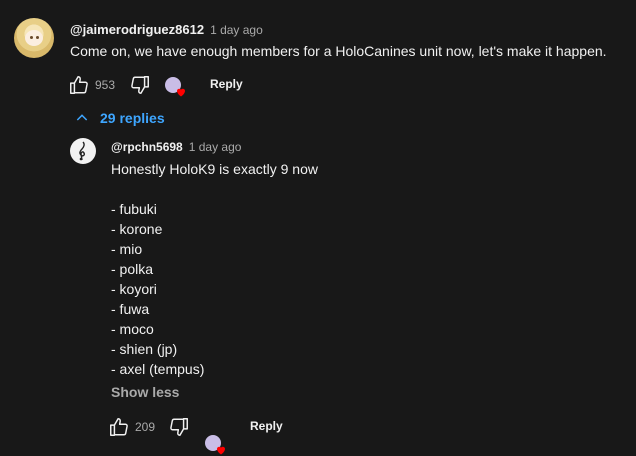  Describe the element at coordinates (144, 349) in the screenshot. I see `list-item: - shien (jp)` at that location.